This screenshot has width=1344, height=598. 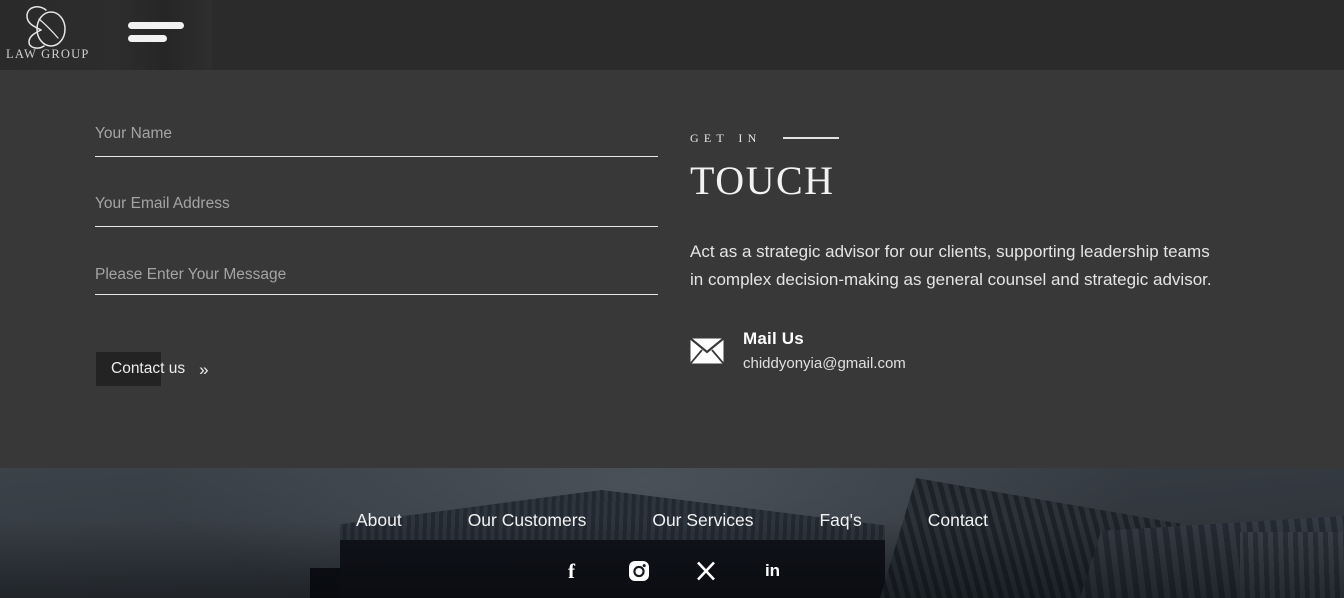 What do you see at coordinates (970, 137) in the screenshot?
I see `eyebrow-row: GET IN` at bounding box center [970, 137].